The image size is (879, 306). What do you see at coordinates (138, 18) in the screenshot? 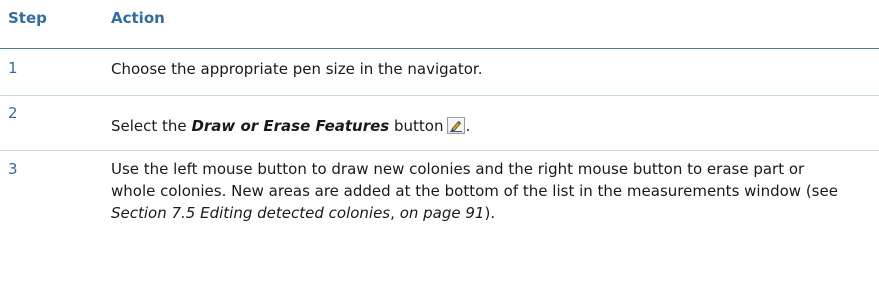
I see `header-action-label: Action` at bounding box center [138, 18].